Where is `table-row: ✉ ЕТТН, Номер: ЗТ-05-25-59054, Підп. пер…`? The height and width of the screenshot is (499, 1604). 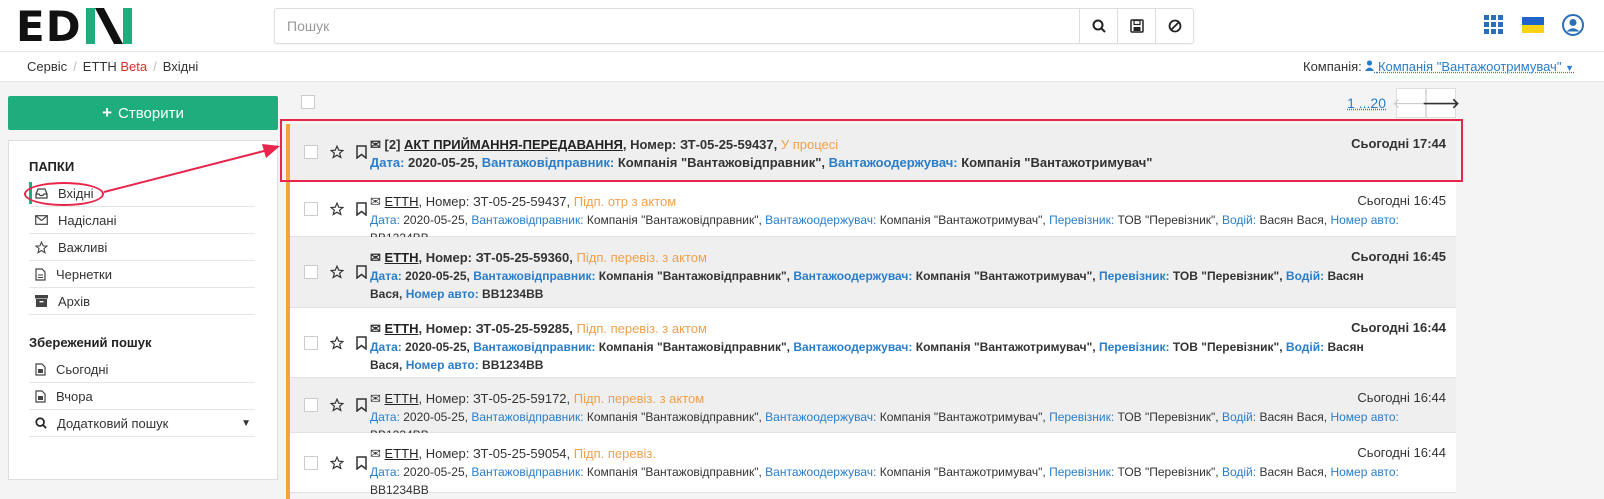 table-row: ✉ ЕТТН, Номер: ЗТ-05-25-59054, Підп. пер… is located at coordinates (873, 465).